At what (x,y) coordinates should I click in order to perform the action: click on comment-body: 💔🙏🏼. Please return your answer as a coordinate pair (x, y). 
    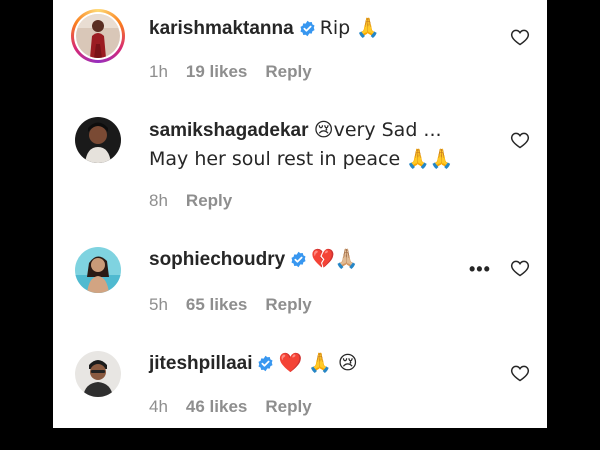
    Looking at the image, I should click on (335, 259).